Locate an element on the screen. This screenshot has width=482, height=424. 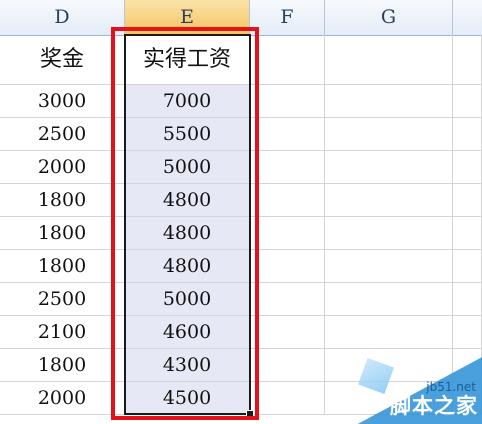
cell-d-row-3: 2000 is located at coordinates (62, 167).